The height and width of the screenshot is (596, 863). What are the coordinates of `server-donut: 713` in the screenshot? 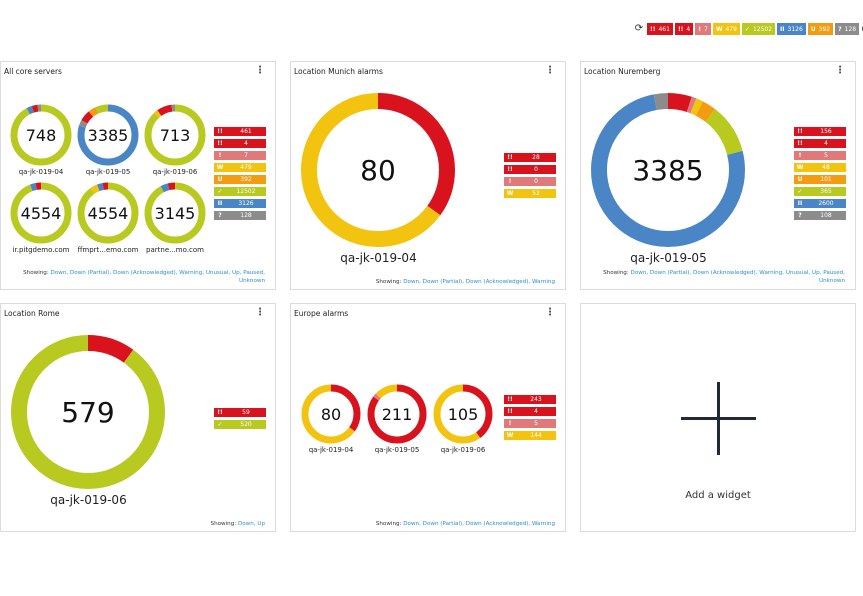 It's located at (175, 135).